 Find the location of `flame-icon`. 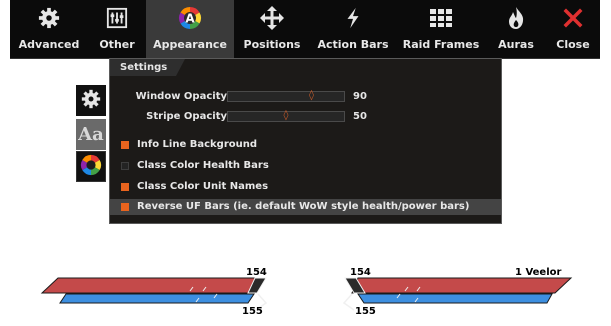

flame-icon is located at coordinates (516, 18).